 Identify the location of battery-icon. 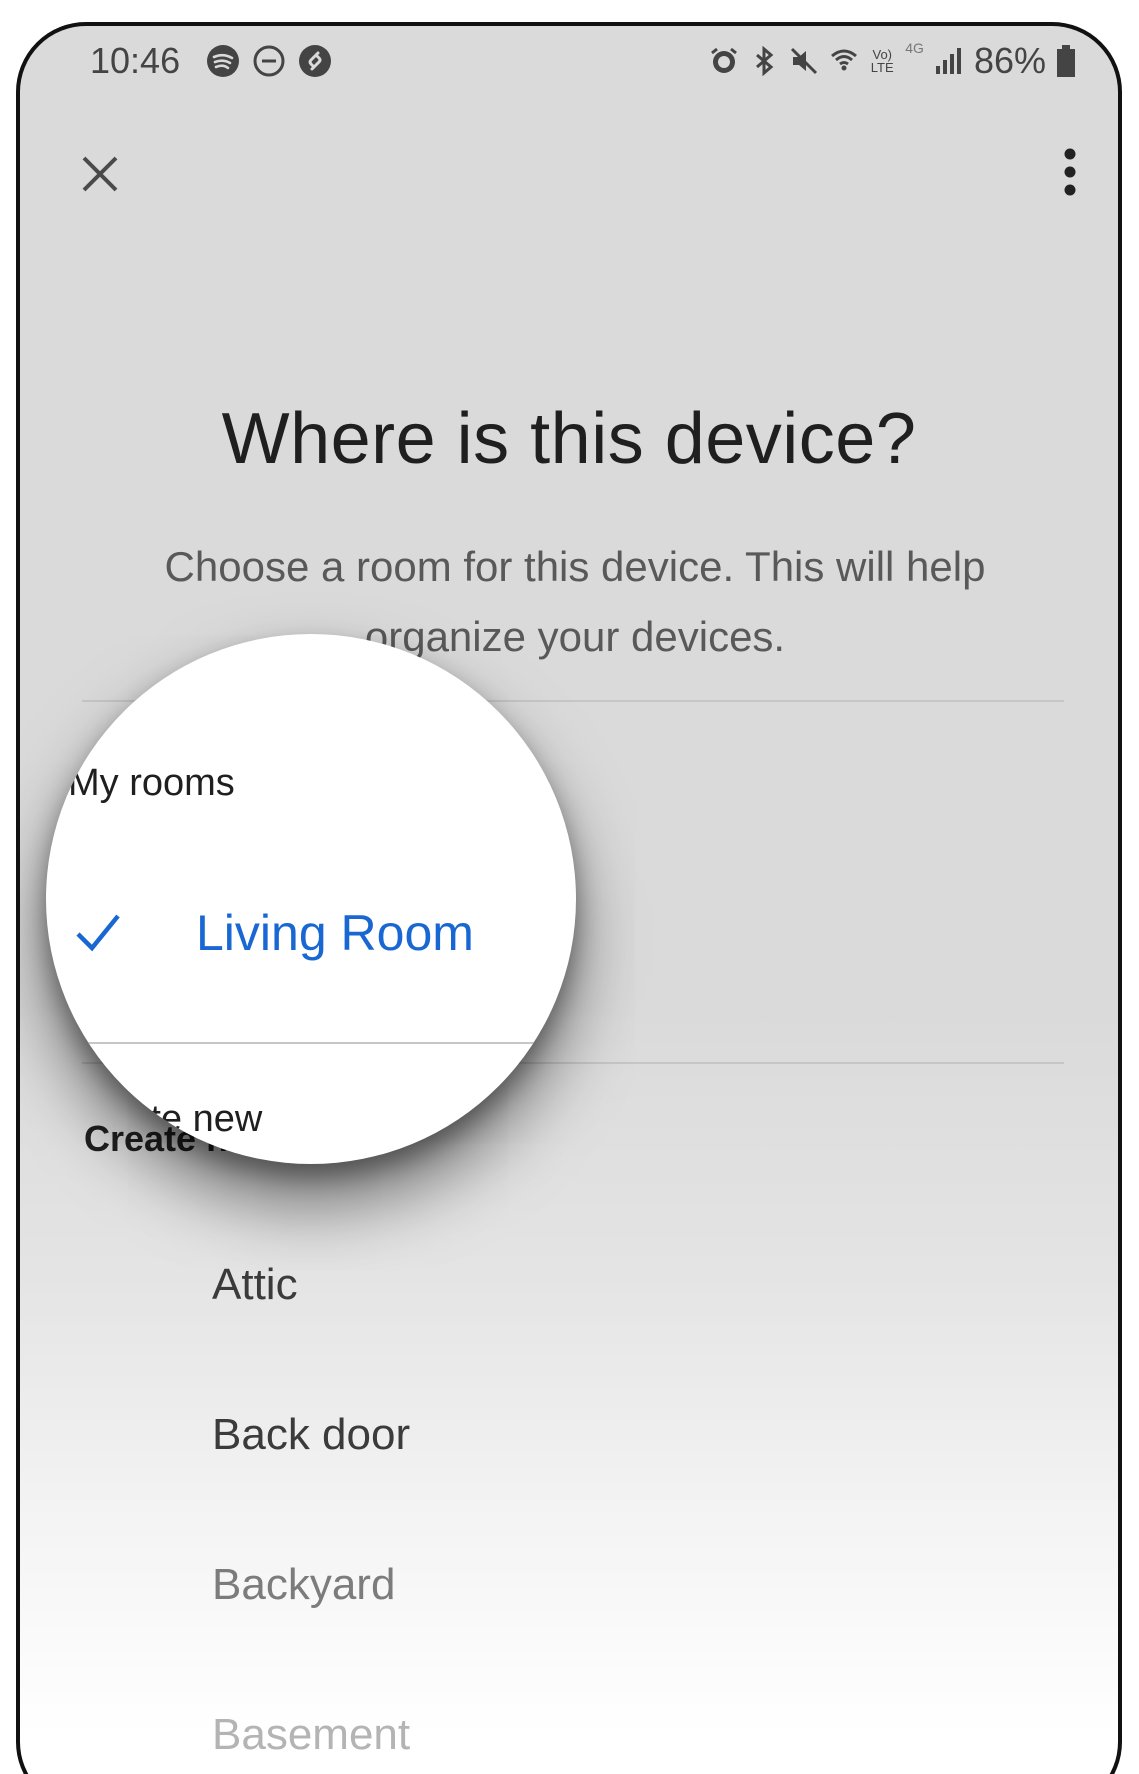
(1066, 61).